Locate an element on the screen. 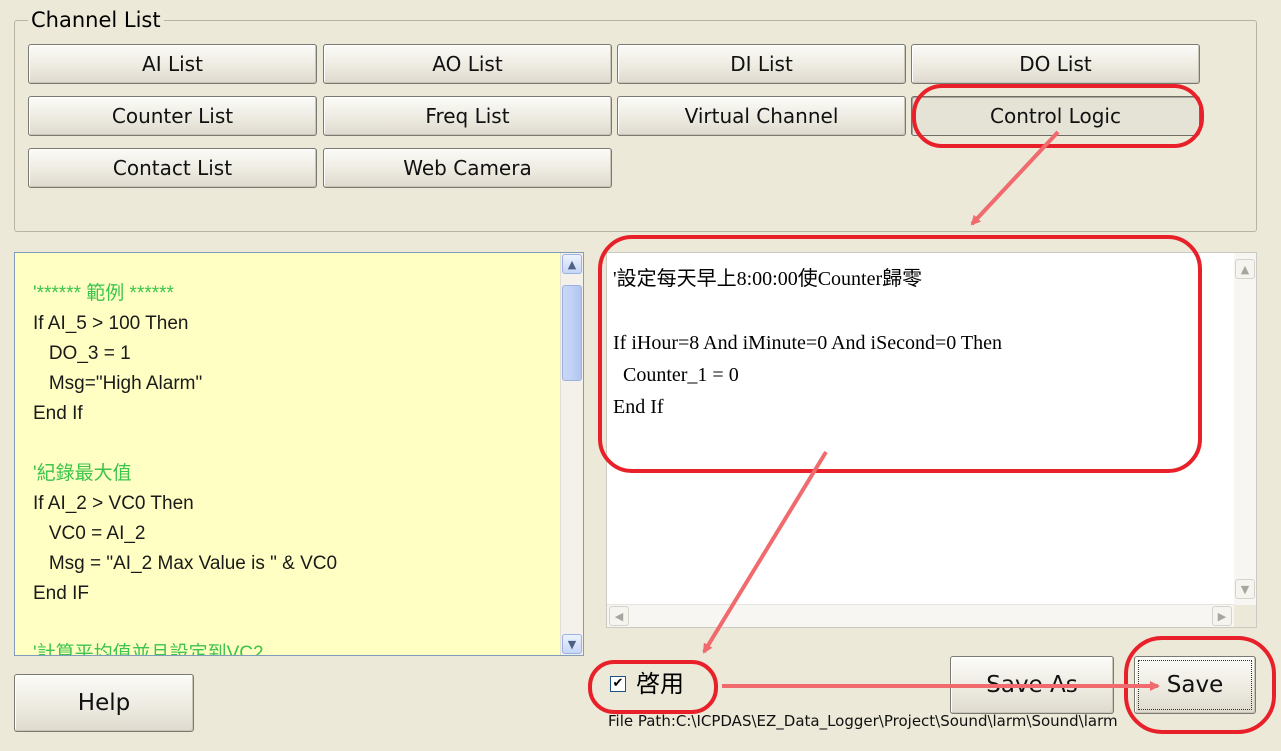 This screenshot has height=751, width=1281. example-line: '紀錄最大值 is located at coordinates (82, 473).